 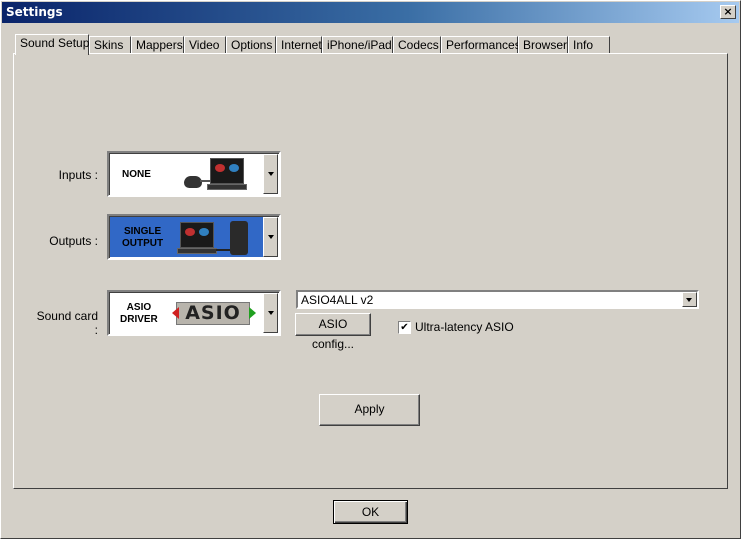 I want to click on tab-iphone-ipad: iPhone/iPad, so click(x=357, y=45).